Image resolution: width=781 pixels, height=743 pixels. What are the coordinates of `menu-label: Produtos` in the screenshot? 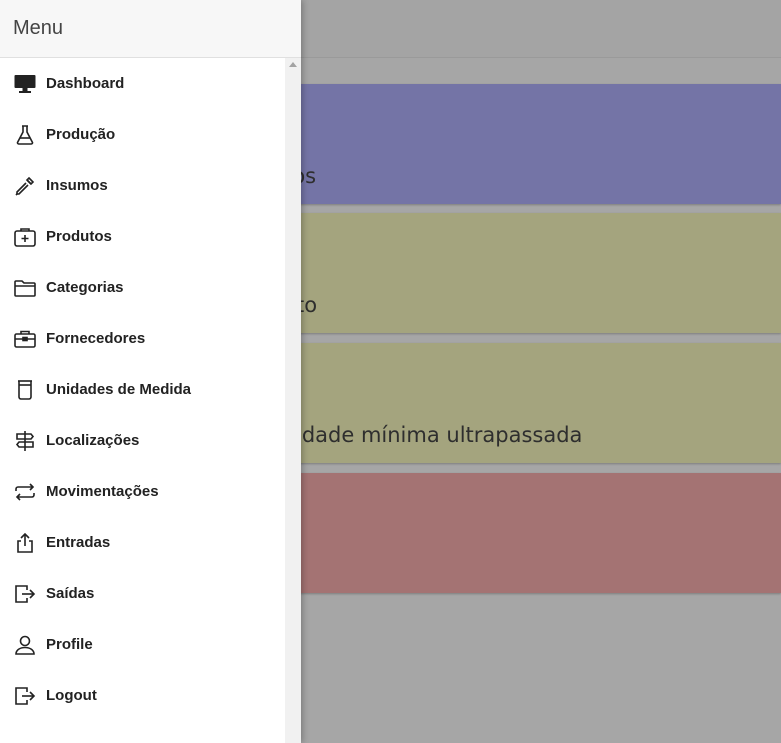 It's located at (79, 236).